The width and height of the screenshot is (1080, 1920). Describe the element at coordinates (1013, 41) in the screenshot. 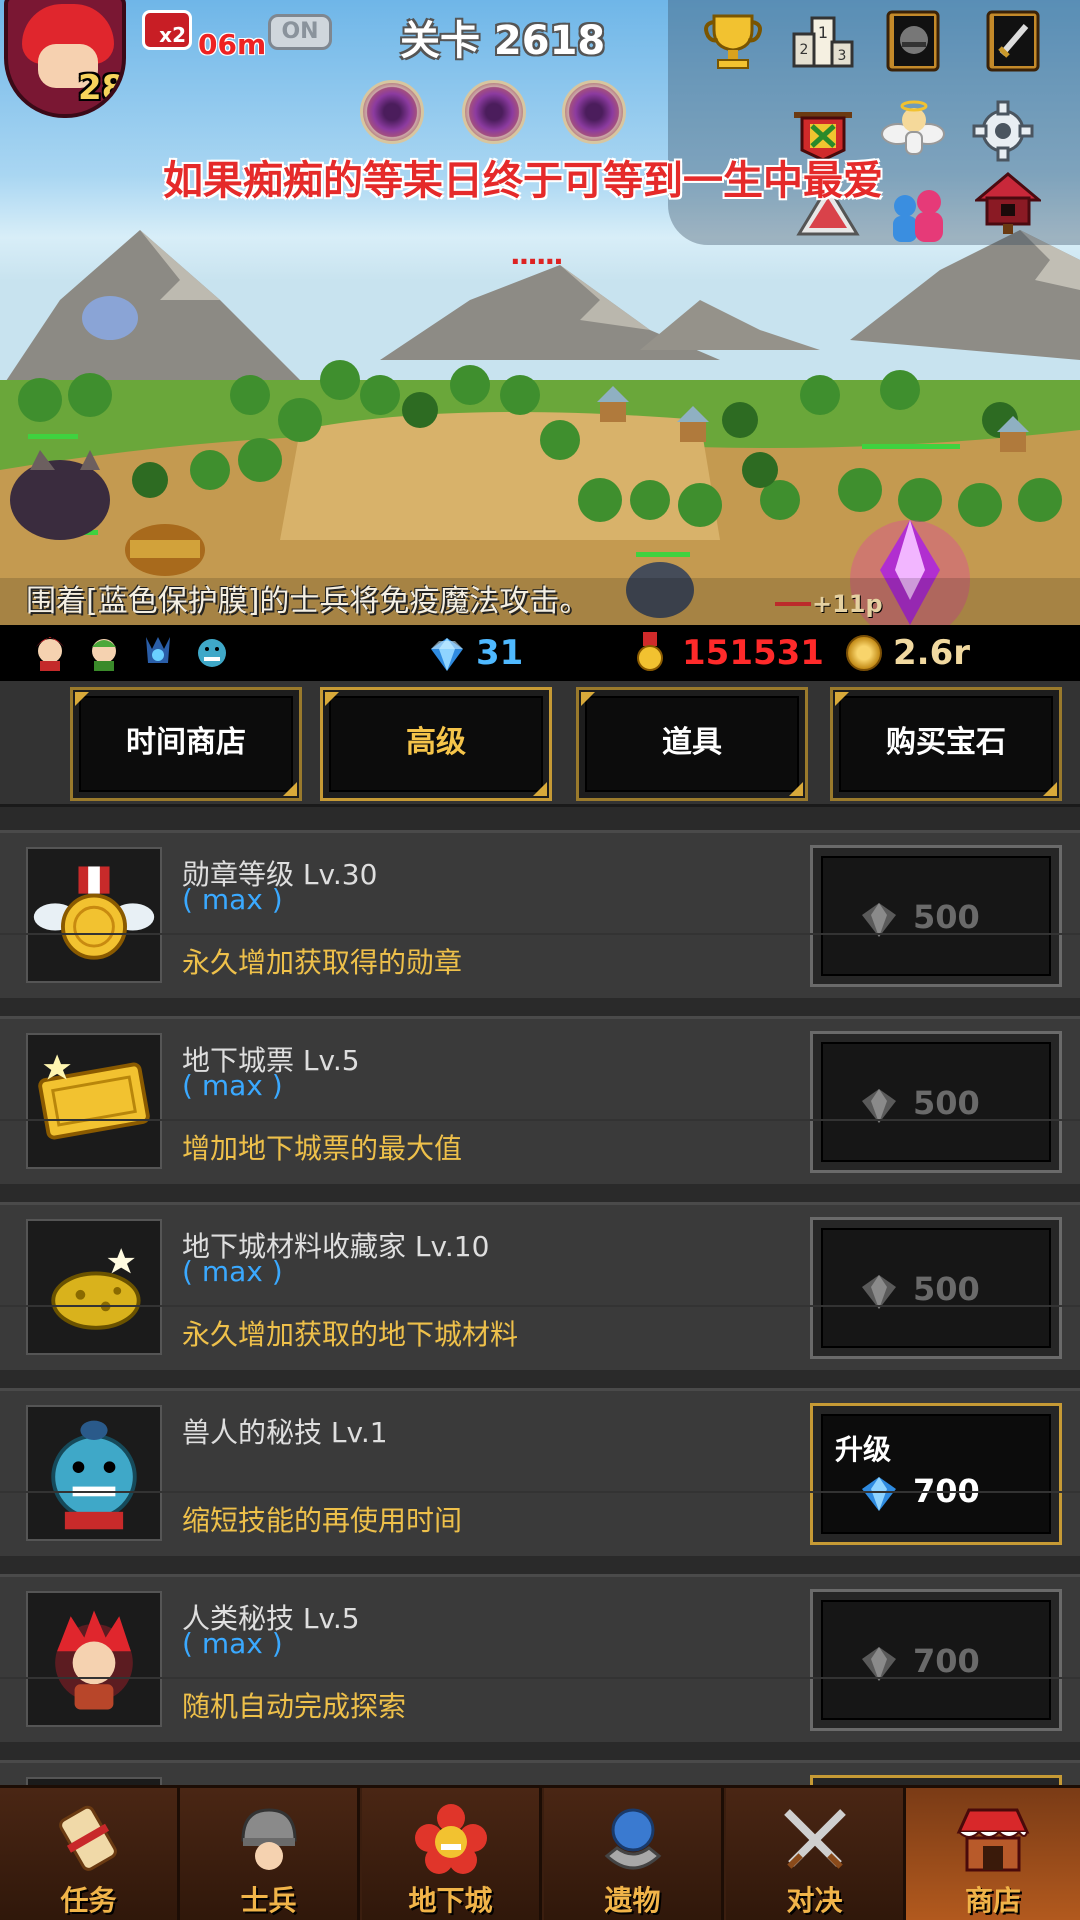

I see `weapon-book-icon` at that location.